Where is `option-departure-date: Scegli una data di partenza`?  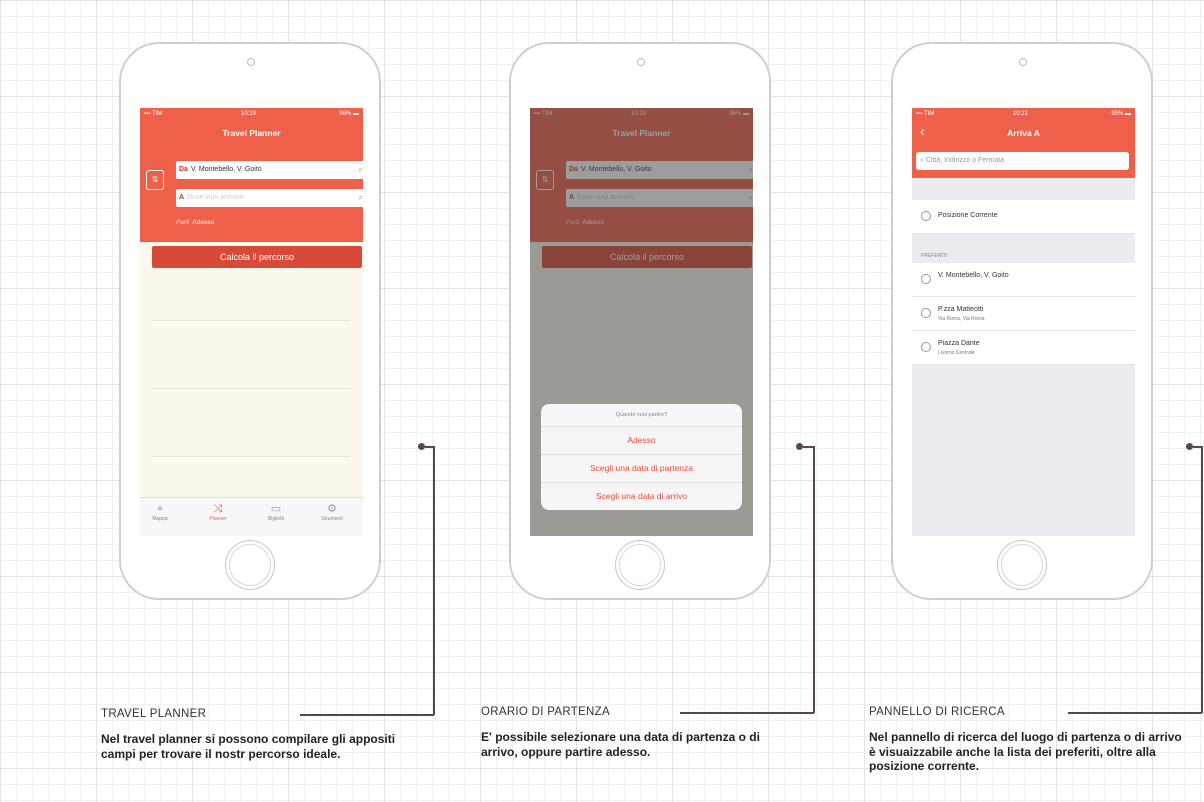 option-departure-date: Scegli una data di partenza is located at coordinates (641, 469).